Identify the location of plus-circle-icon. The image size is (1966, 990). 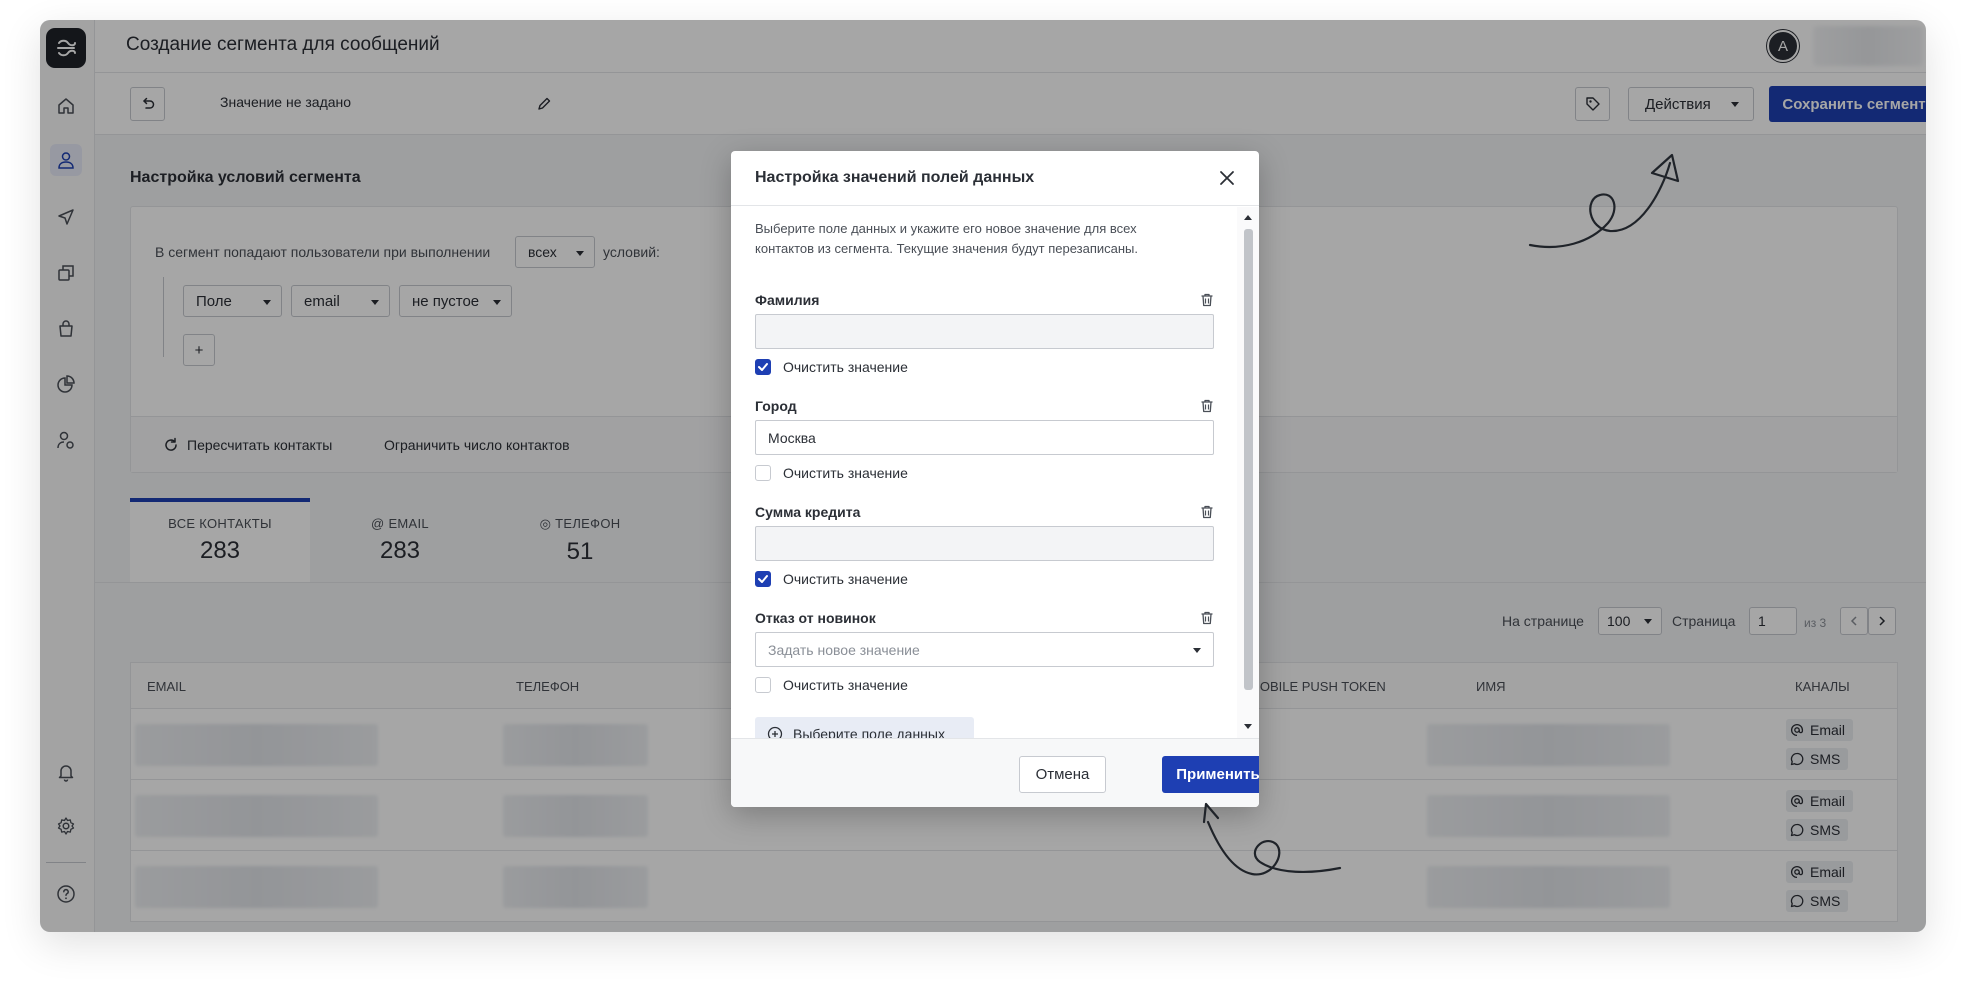
(775, 732).